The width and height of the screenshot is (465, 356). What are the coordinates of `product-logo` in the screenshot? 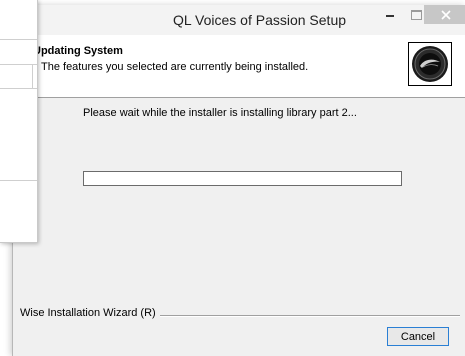 It's located at (430, 64).